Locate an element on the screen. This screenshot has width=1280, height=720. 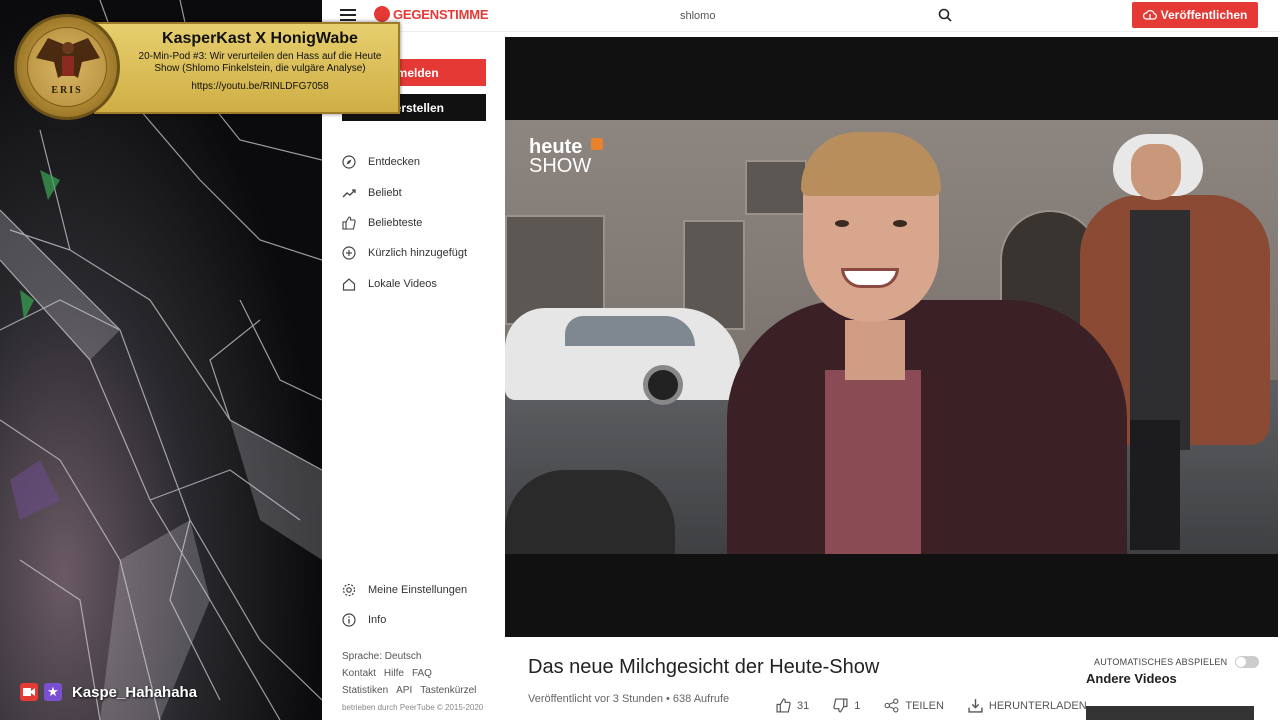
star-icon: ★ is located at coordinates (53, 692).